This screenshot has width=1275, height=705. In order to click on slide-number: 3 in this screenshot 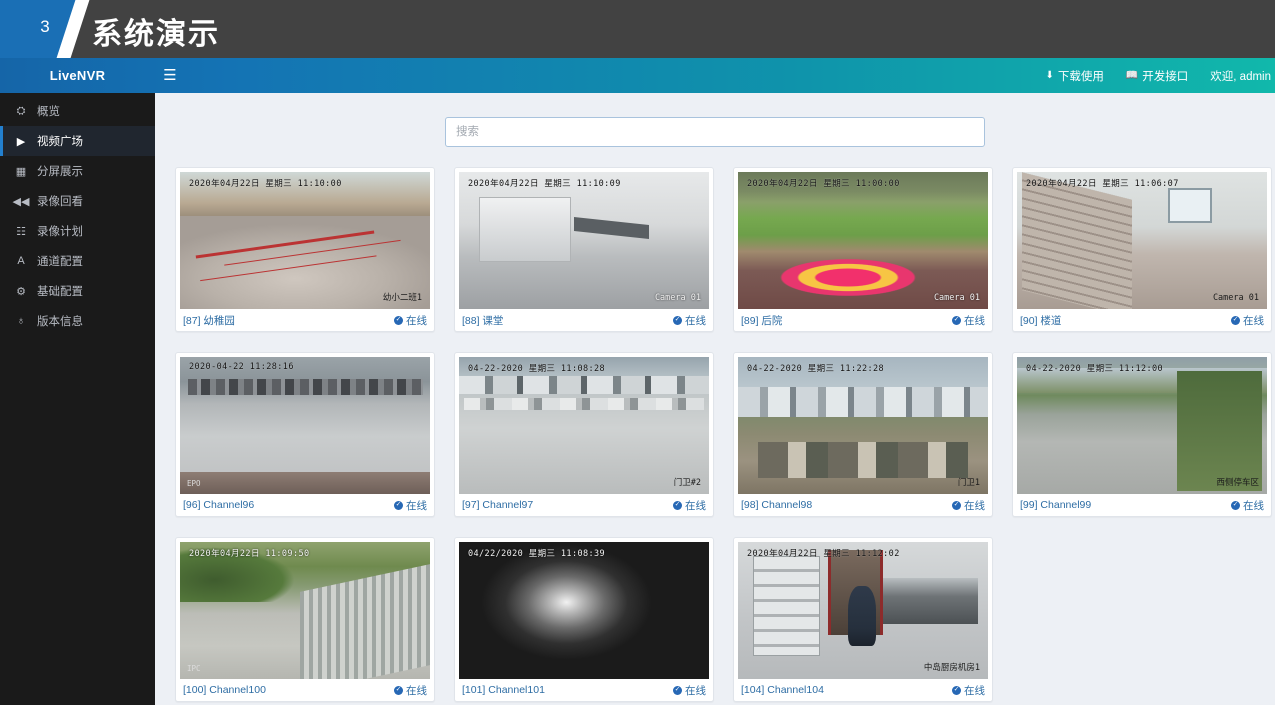, I will do `click(45, 26)`.